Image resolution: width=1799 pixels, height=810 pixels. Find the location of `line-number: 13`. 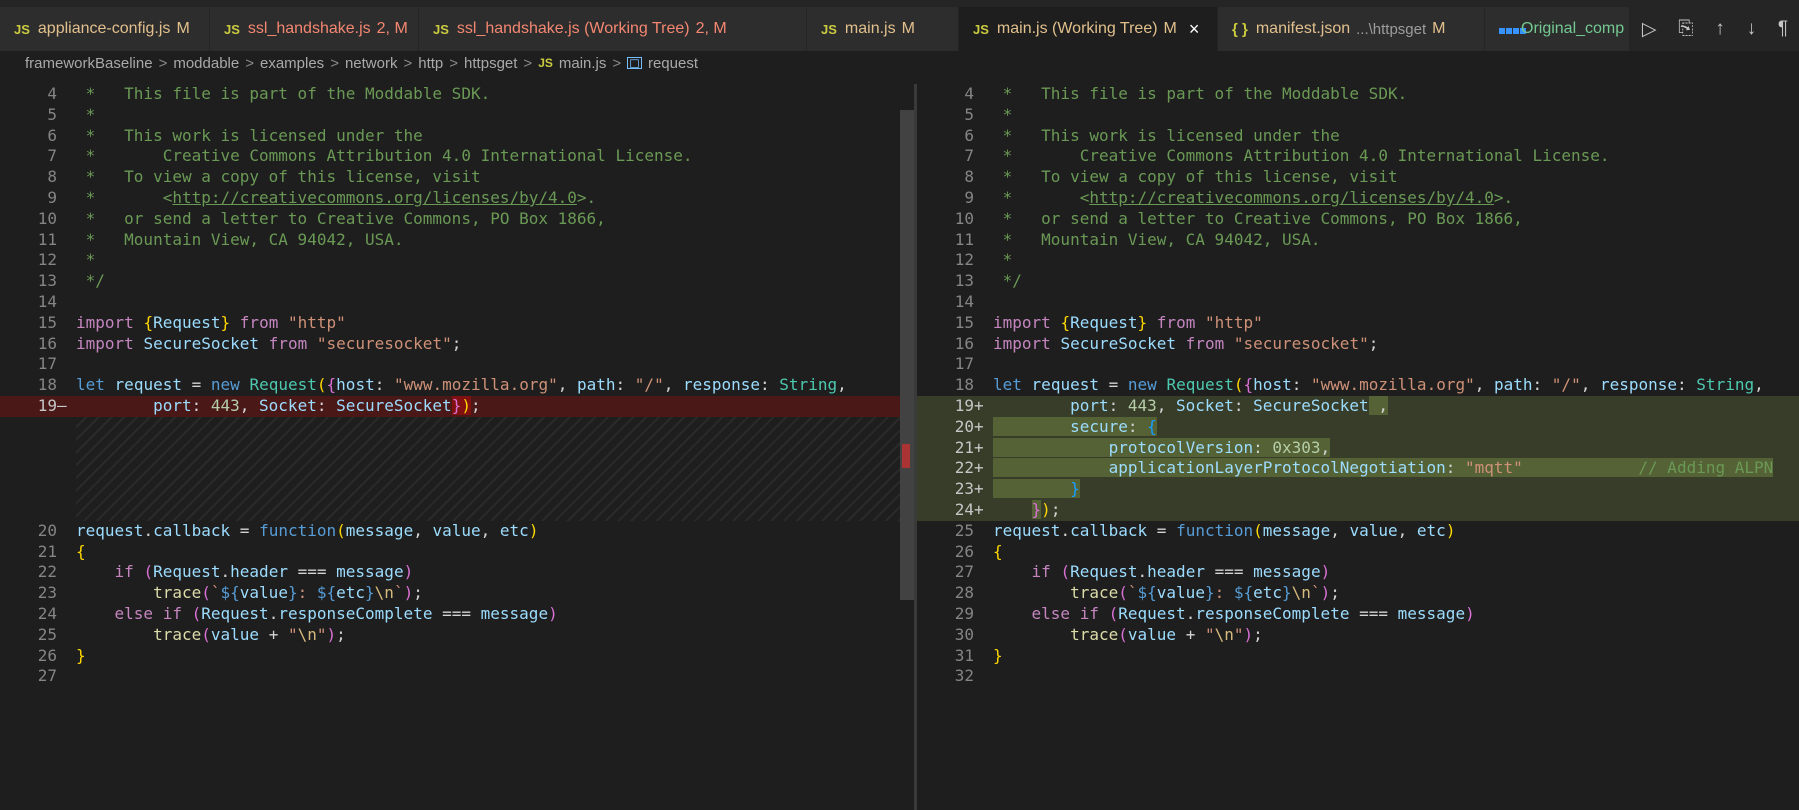

line-number: 13 is located at coordinates (47, 281).